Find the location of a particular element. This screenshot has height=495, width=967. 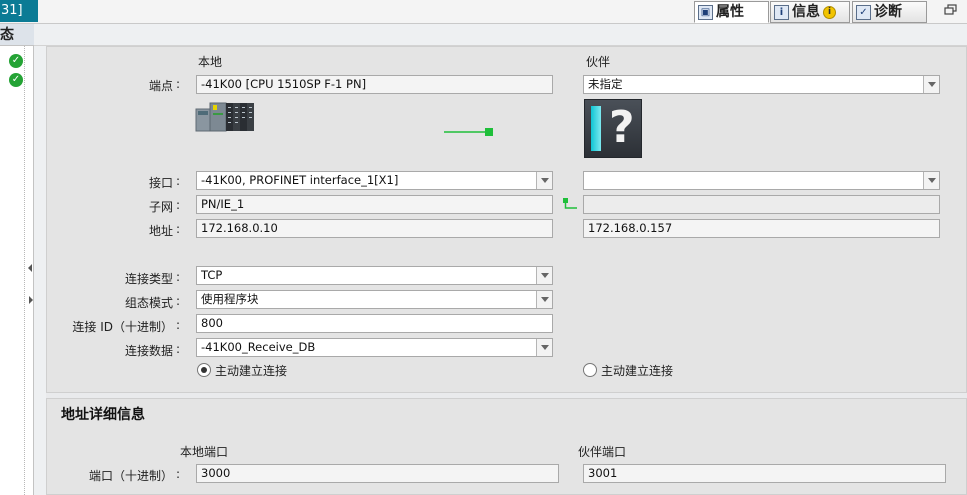

interface-local-select: -41K00, PROFINET interface_1[X1] is located at coordinates (374, 180).